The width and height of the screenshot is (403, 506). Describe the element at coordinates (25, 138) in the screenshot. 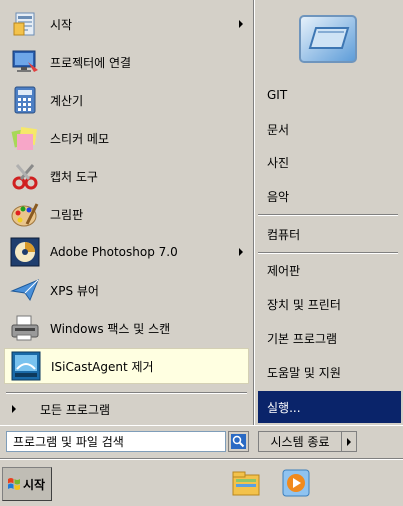

I see `sticky-notes-icon` at that location.